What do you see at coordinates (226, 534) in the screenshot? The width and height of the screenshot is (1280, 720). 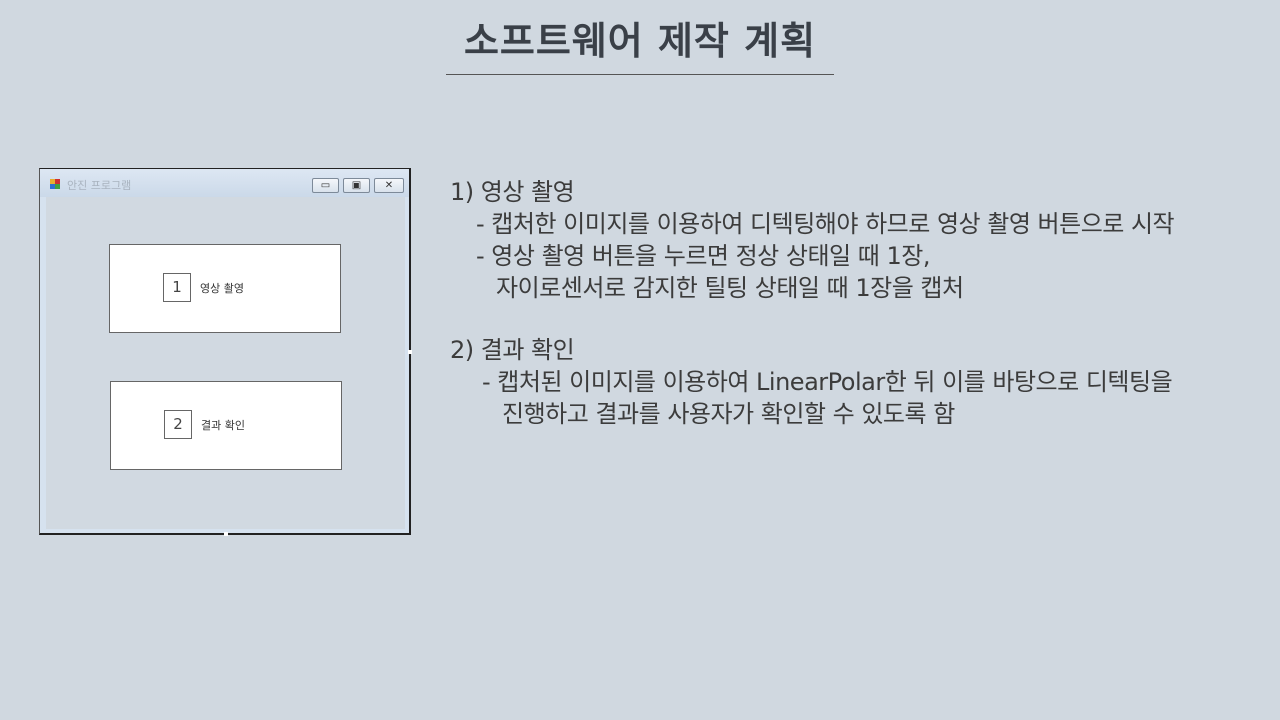 I see `resize-handle-bottom` at bounding box center [226, 534].